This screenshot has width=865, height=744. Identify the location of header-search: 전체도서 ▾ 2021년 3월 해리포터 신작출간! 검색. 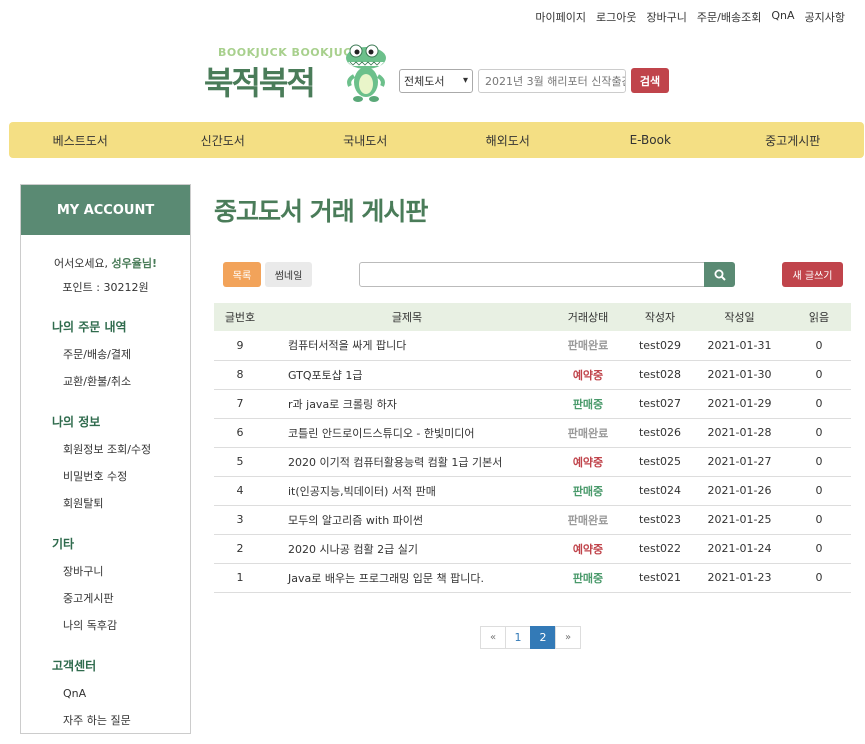
(534, 80).